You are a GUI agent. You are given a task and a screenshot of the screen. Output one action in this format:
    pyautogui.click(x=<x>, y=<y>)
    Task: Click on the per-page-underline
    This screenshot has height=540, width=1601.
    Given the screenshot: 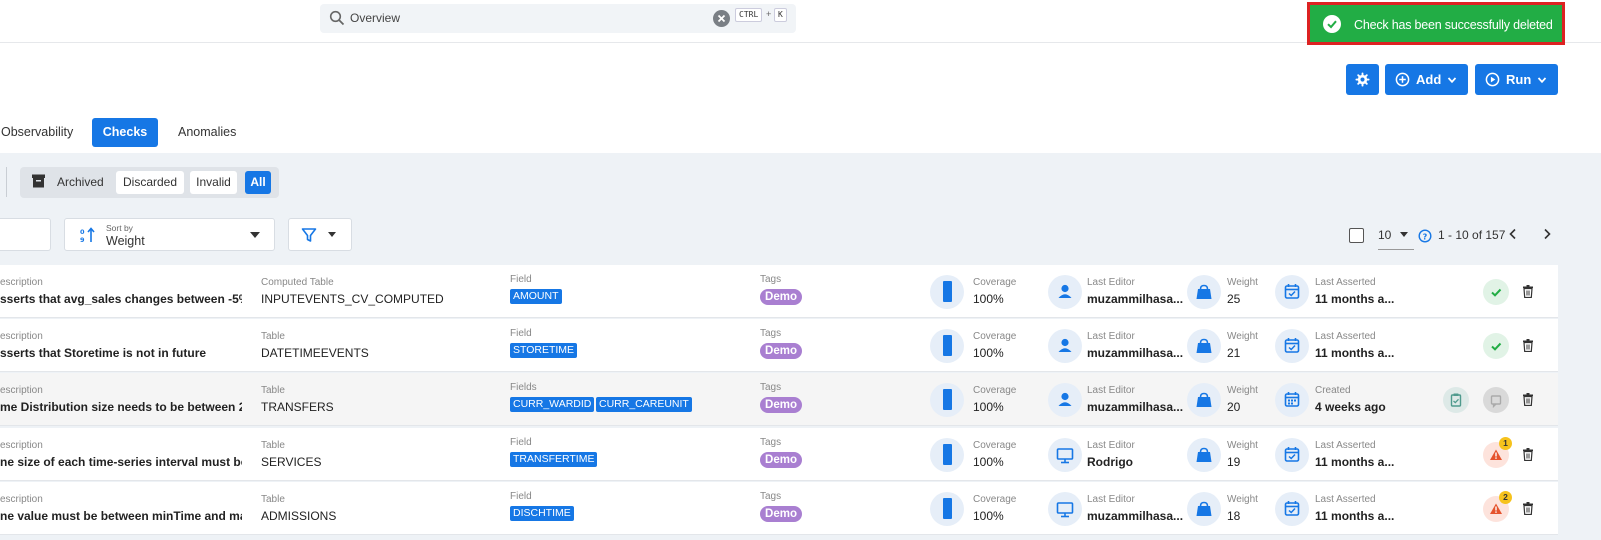 What is the action you would take?
    pyautogui.click(x=1396, y=249)
    